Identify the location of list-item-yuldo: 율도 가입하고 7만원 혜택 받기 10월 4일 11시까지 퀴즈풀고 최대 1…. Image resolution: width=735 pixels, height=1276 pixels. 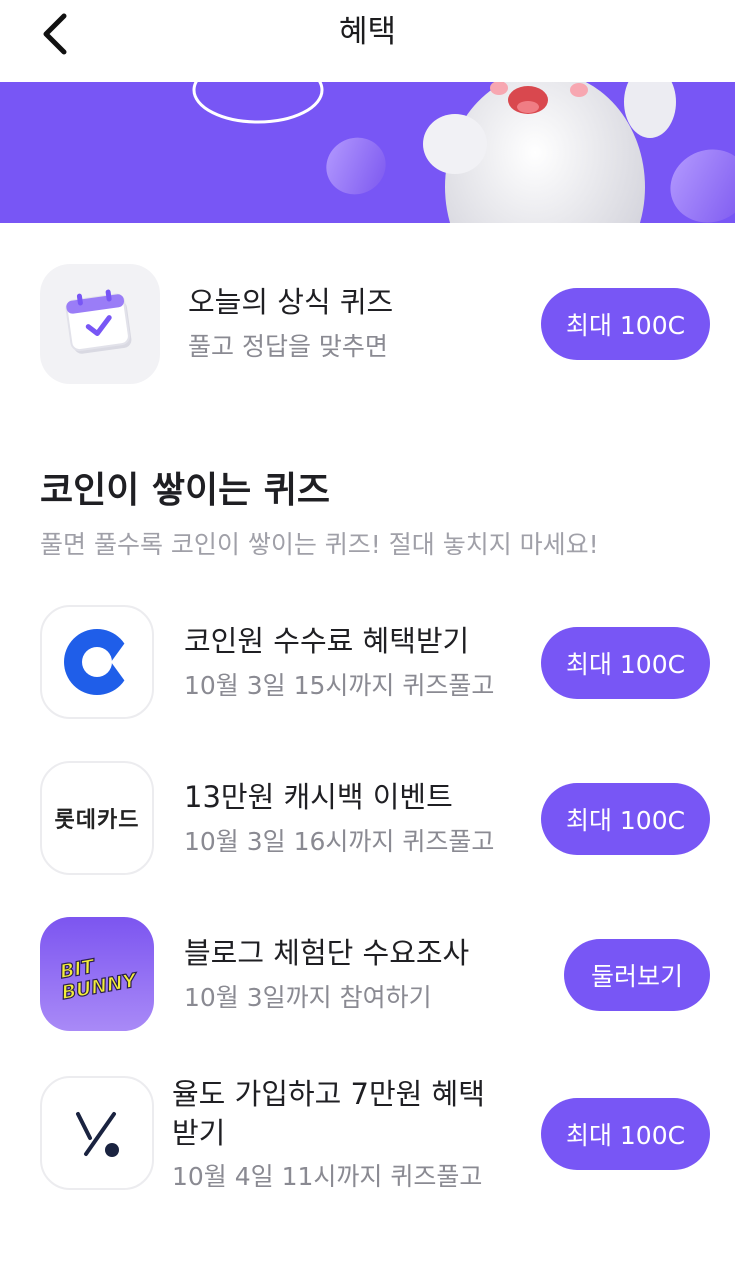
(367, 1136).